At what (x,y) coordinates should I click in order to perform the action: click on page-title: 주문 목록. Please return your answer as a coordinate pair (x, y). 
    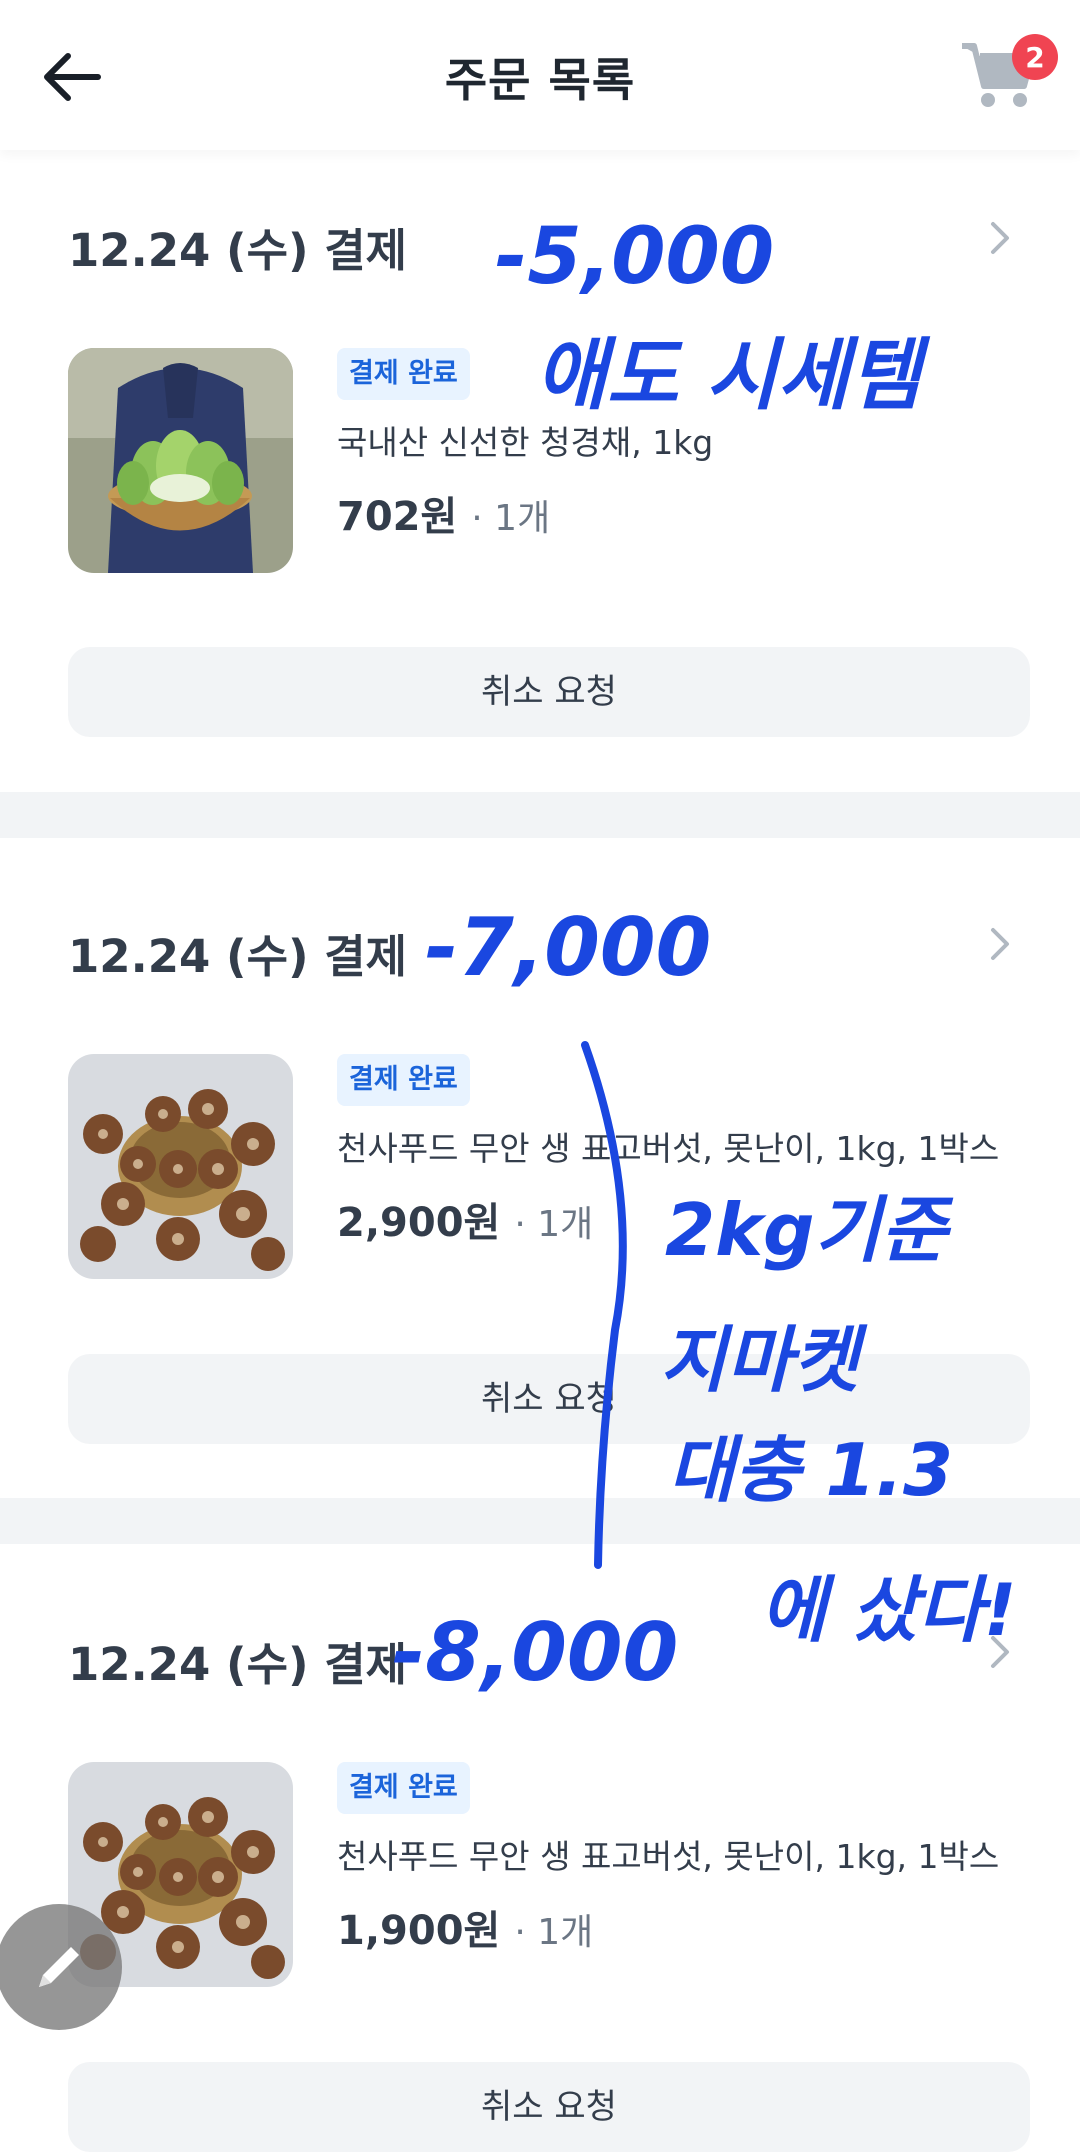
    Looking at the image, I should click on (540, 80).